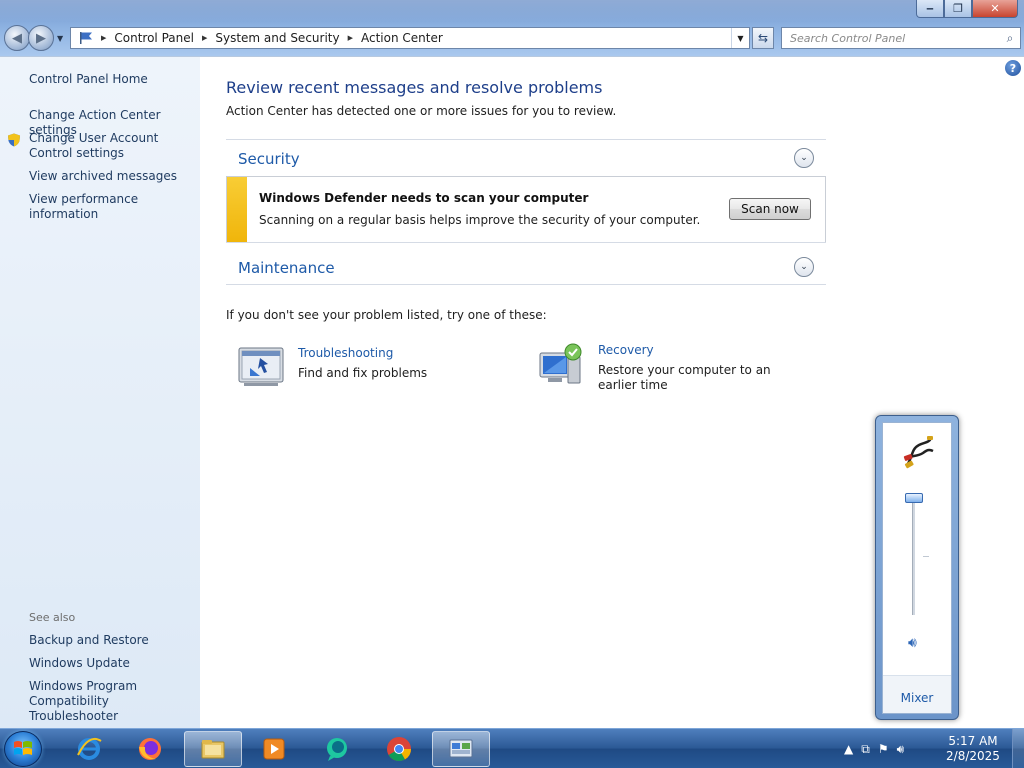 Image resolution: width=1024 pixels, height=768 pixels. I want to click on taskbar-firefox, so click(150, 749).